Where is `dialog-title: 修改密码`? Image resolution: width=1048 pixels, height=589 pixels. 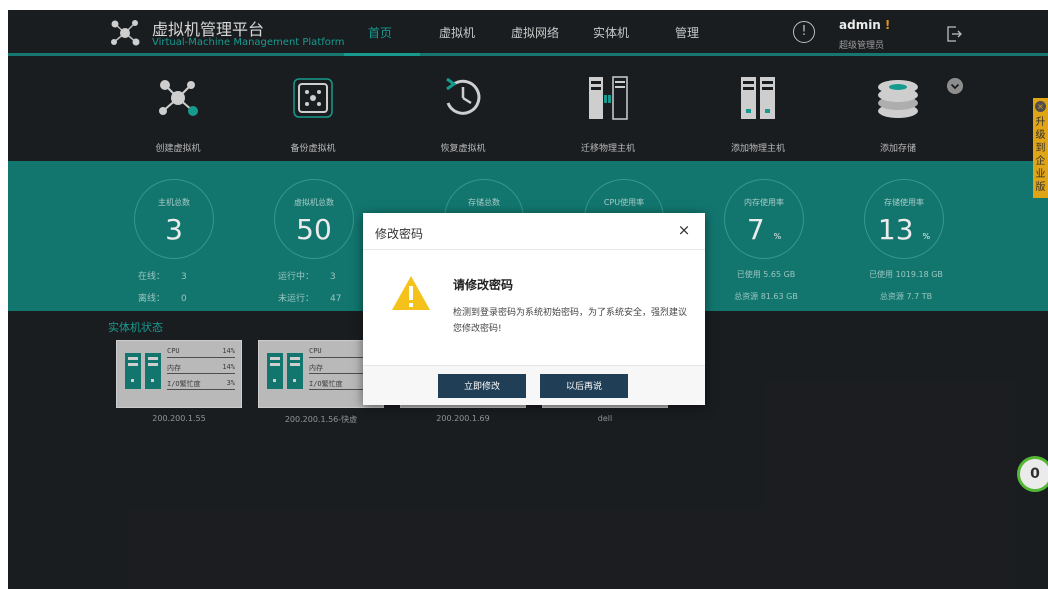 dialog-title: 修改密码 is located at coordinates (399, 234).